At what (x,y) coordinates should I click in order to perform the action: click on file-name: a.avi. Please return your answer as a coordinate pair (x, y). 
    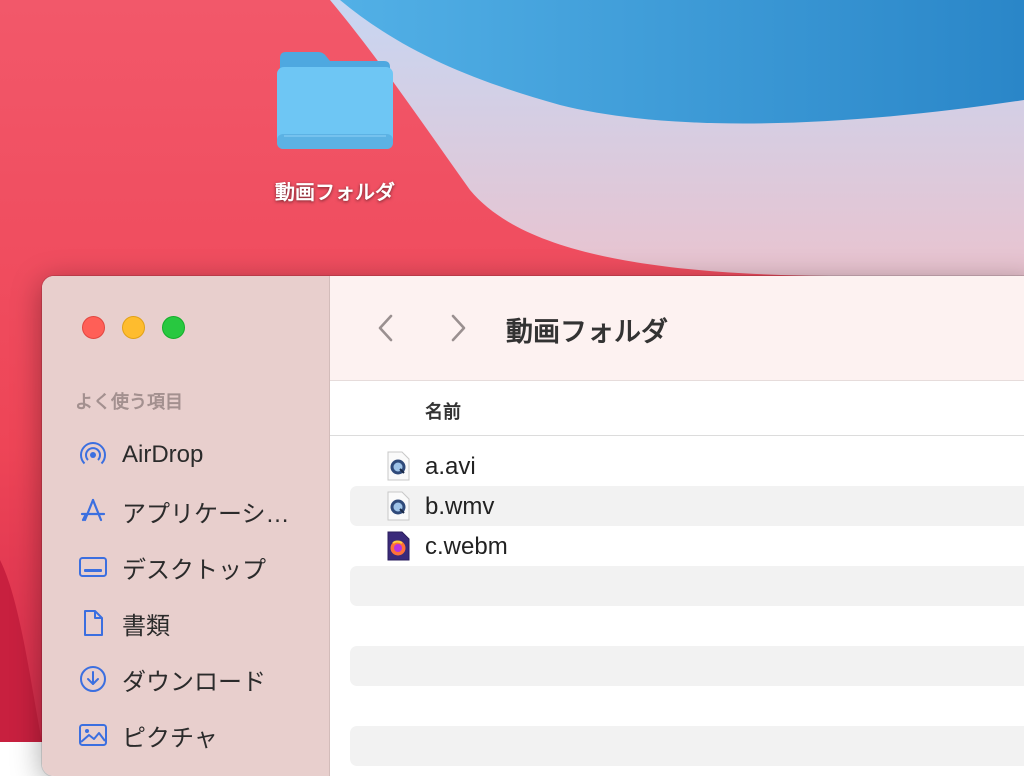
    Looking at the image, I should click on (450, 466).